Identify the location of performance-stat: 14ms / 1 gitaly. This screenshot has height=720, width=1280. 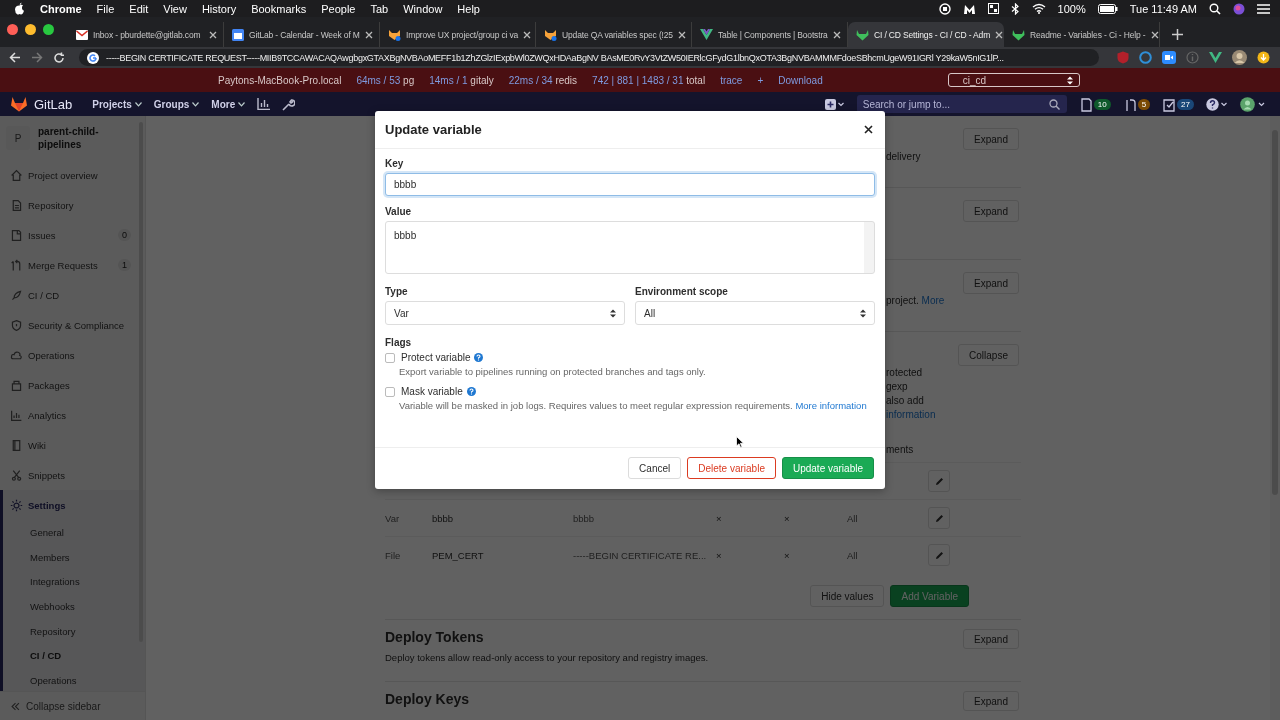
(461, 80).